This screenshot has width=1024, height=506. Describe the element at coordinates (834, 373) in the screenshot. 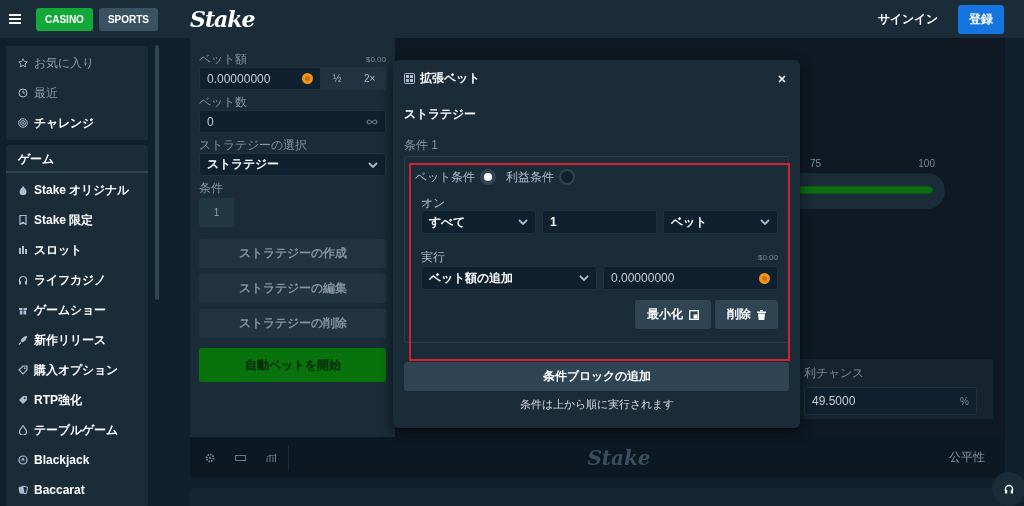

I see `field-label: 利チャンス` at that location.